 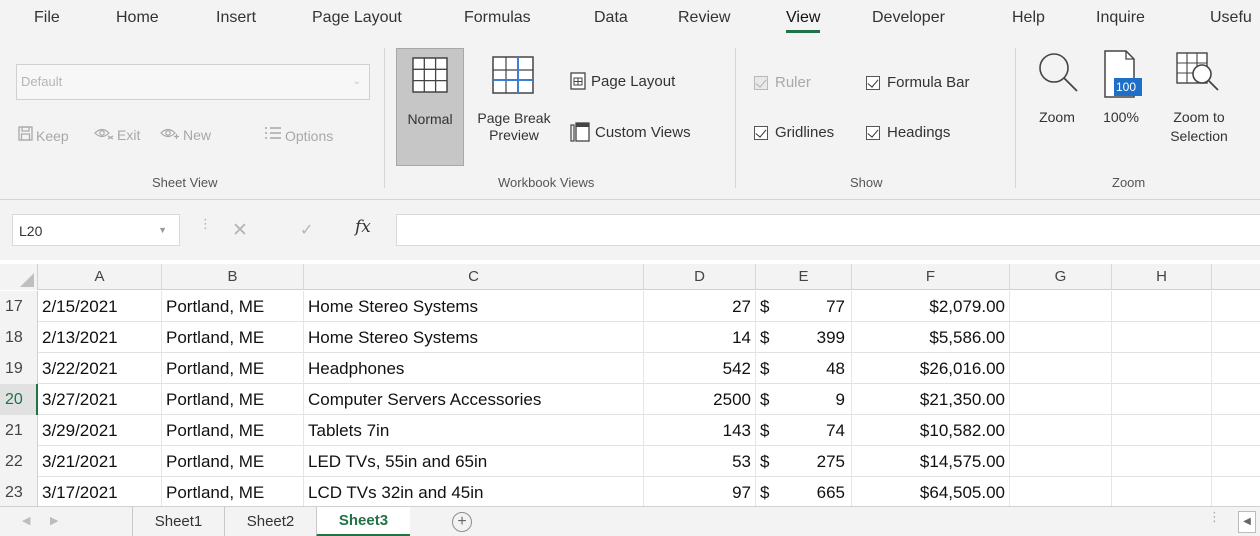 What do you see at coordinates (19, 461) in the screenshot?
I see `row-header: 22` at bounding box center [19, 461].